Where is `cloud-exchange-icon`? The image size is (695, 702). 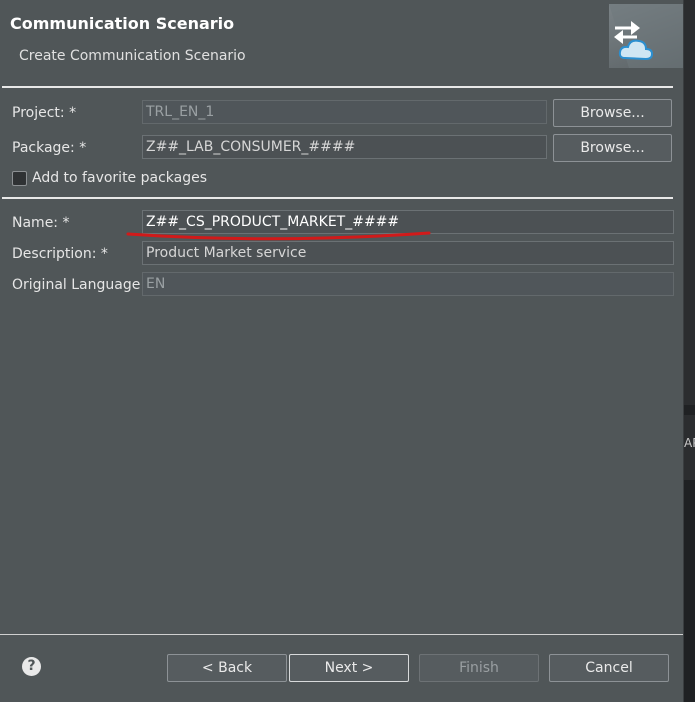
cloud-exchange-icon is located at coordinates (646, 36).